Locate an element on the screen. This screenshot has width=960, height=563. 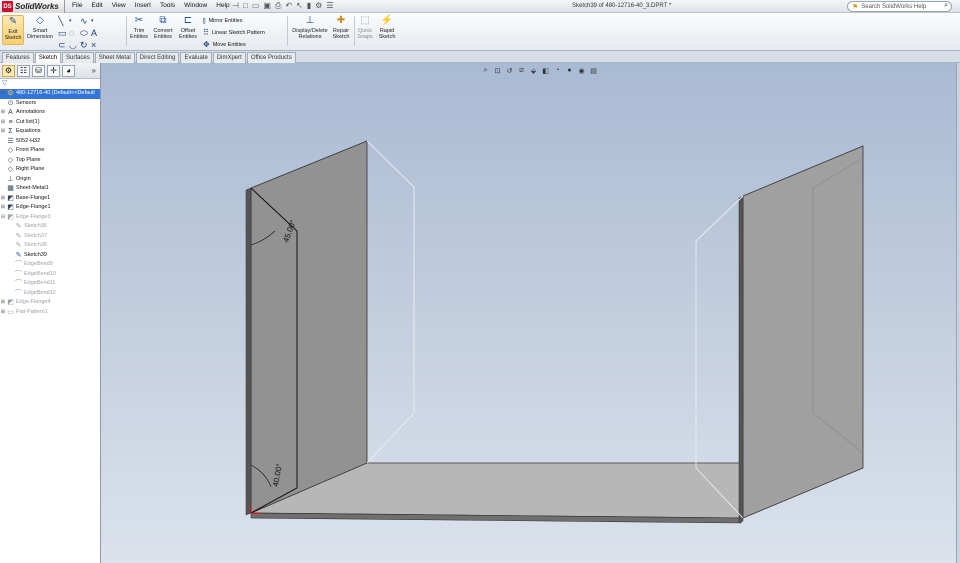
tab-features: Features is located at coordinates (18, 57).